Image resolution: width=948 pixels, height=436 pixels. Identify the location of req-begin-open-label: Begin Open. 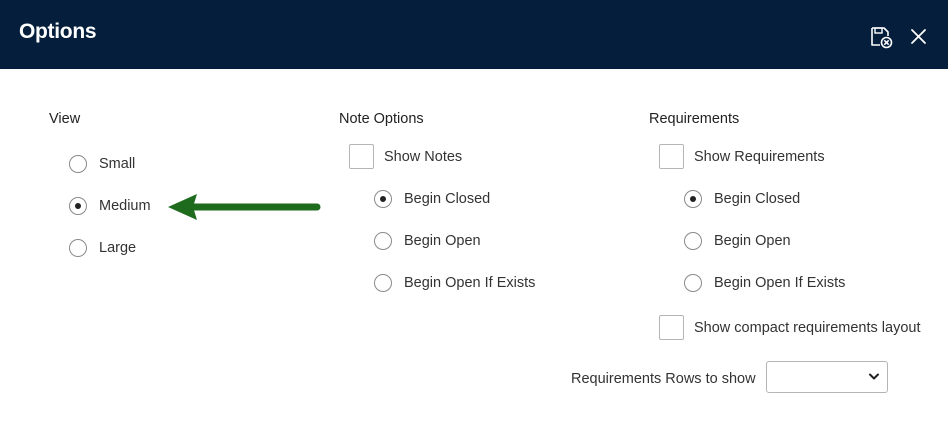
(752, 241).